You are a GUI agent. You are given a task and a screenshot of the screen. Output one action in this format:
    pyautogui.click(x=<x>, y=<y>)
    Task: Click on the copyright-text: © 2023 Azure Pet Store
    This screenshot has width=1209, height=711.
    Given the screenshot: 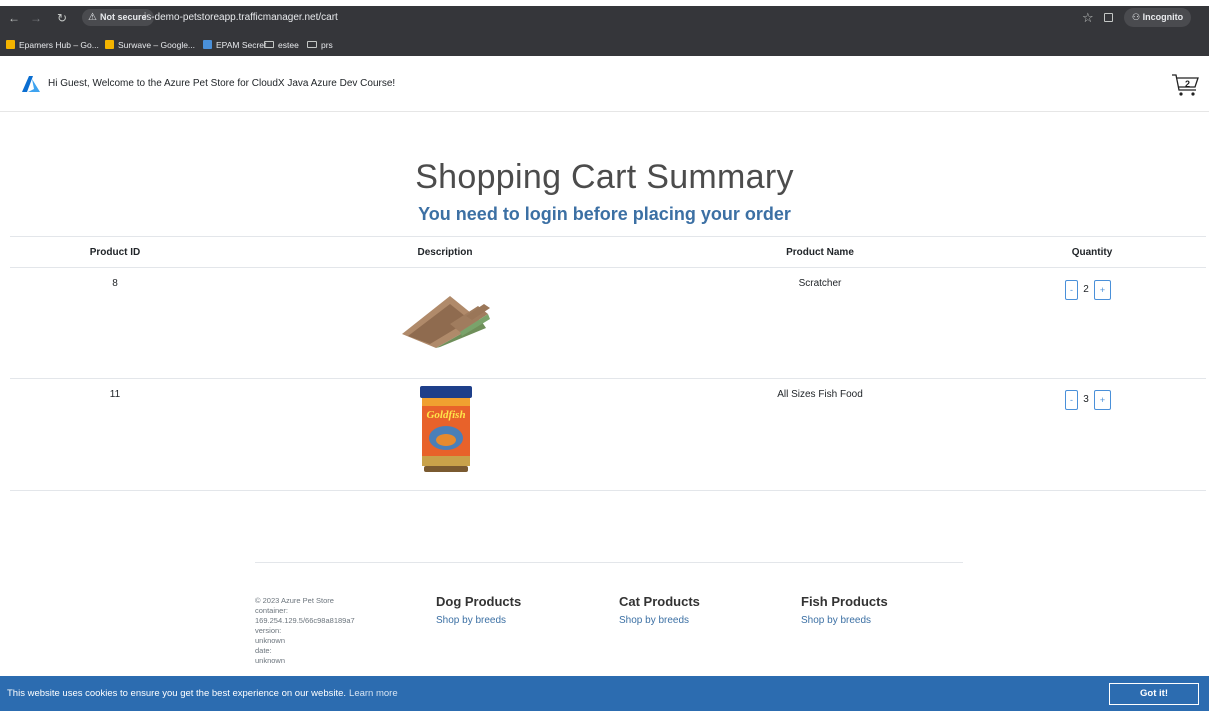 What is the action you would take?
    pyautogui.click(x=294, y=600)
    